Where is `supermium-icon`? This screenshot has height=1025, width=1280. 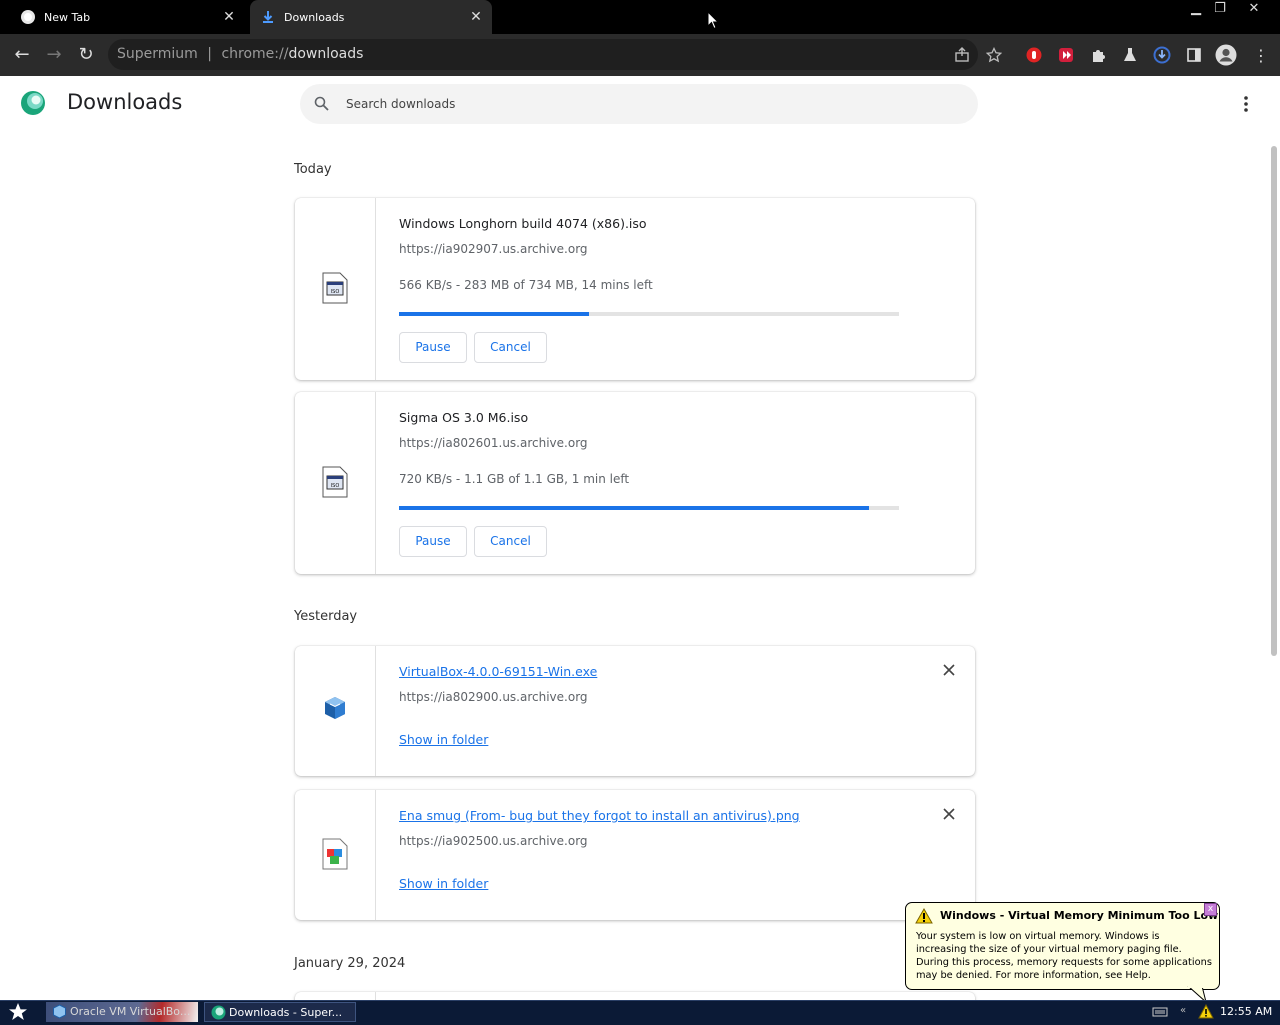
supermium-icon is located at coordinates (218, 1012).